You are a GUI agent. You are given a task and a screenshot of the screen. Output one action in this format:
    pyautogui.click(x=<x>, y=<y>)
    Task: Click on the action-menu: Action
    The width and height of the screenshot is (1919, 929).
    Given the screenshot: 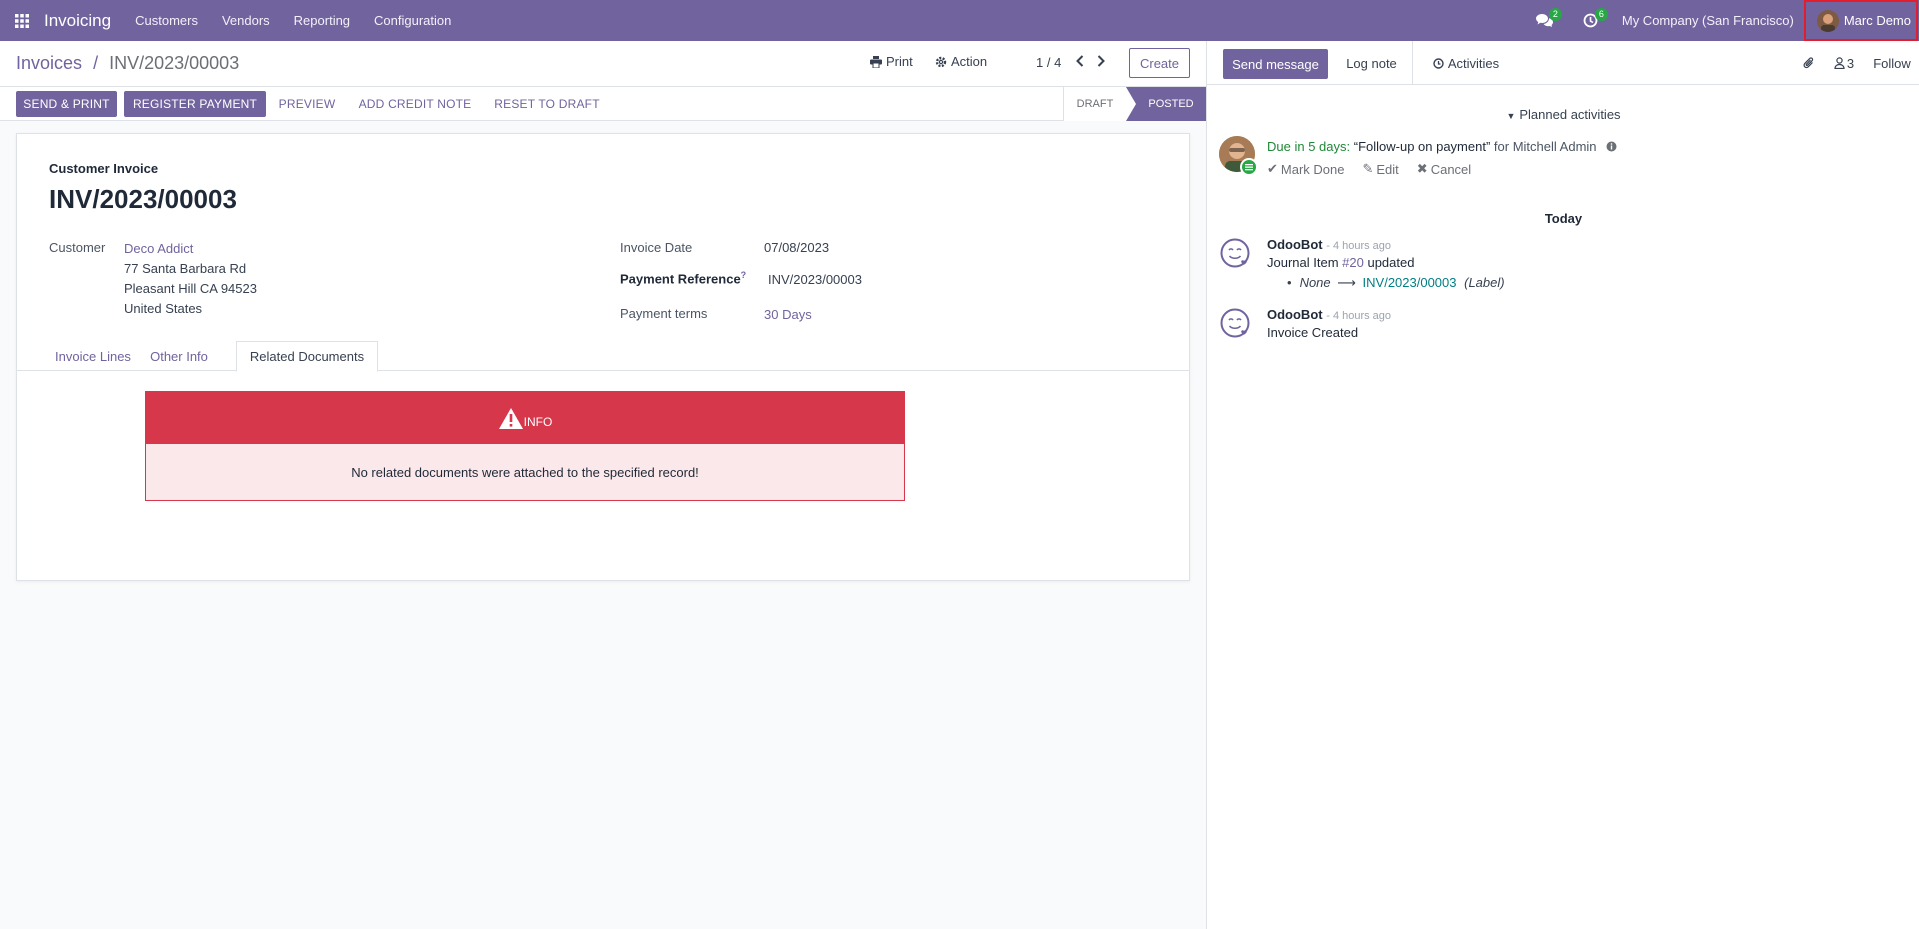 What is the action you would take?
    pyautogui.click(x=961, y=61)
    